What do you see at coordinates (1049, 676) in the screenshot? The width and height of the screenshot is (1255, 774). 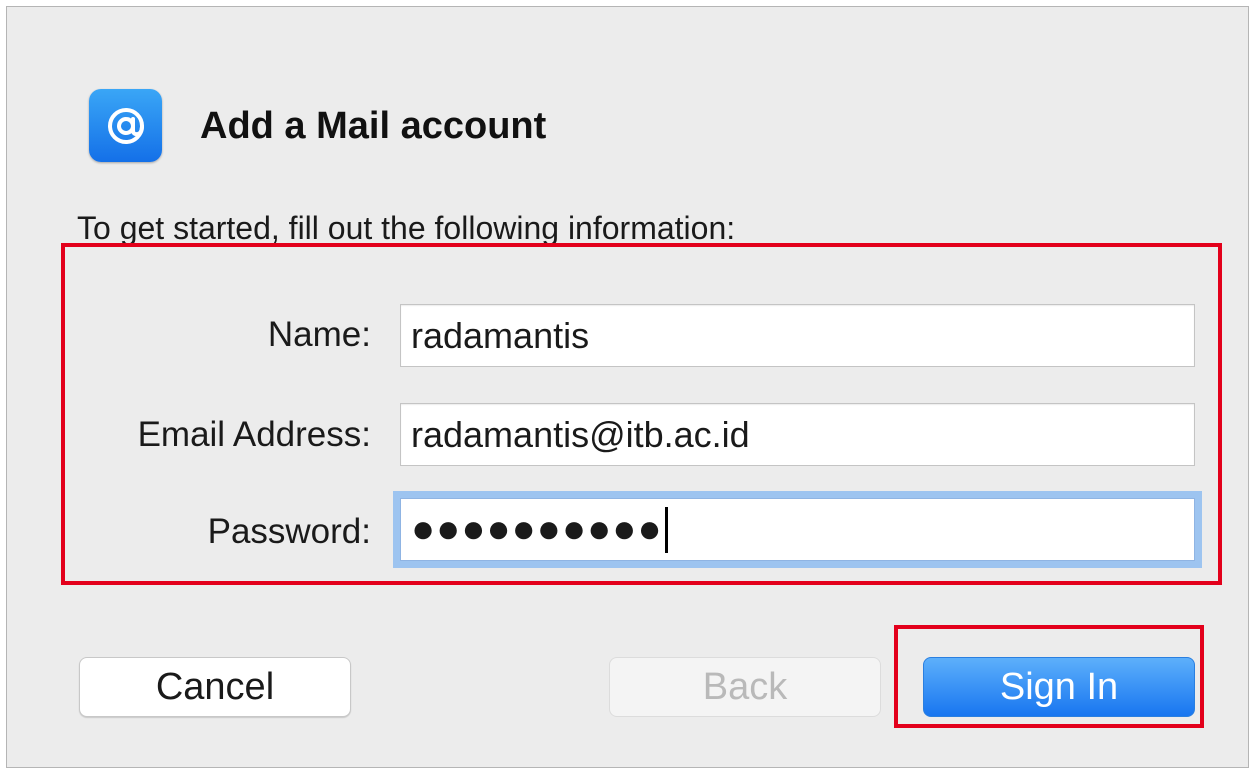 I see `sign-in-highlight-box` at bounding box center [1049, 676].